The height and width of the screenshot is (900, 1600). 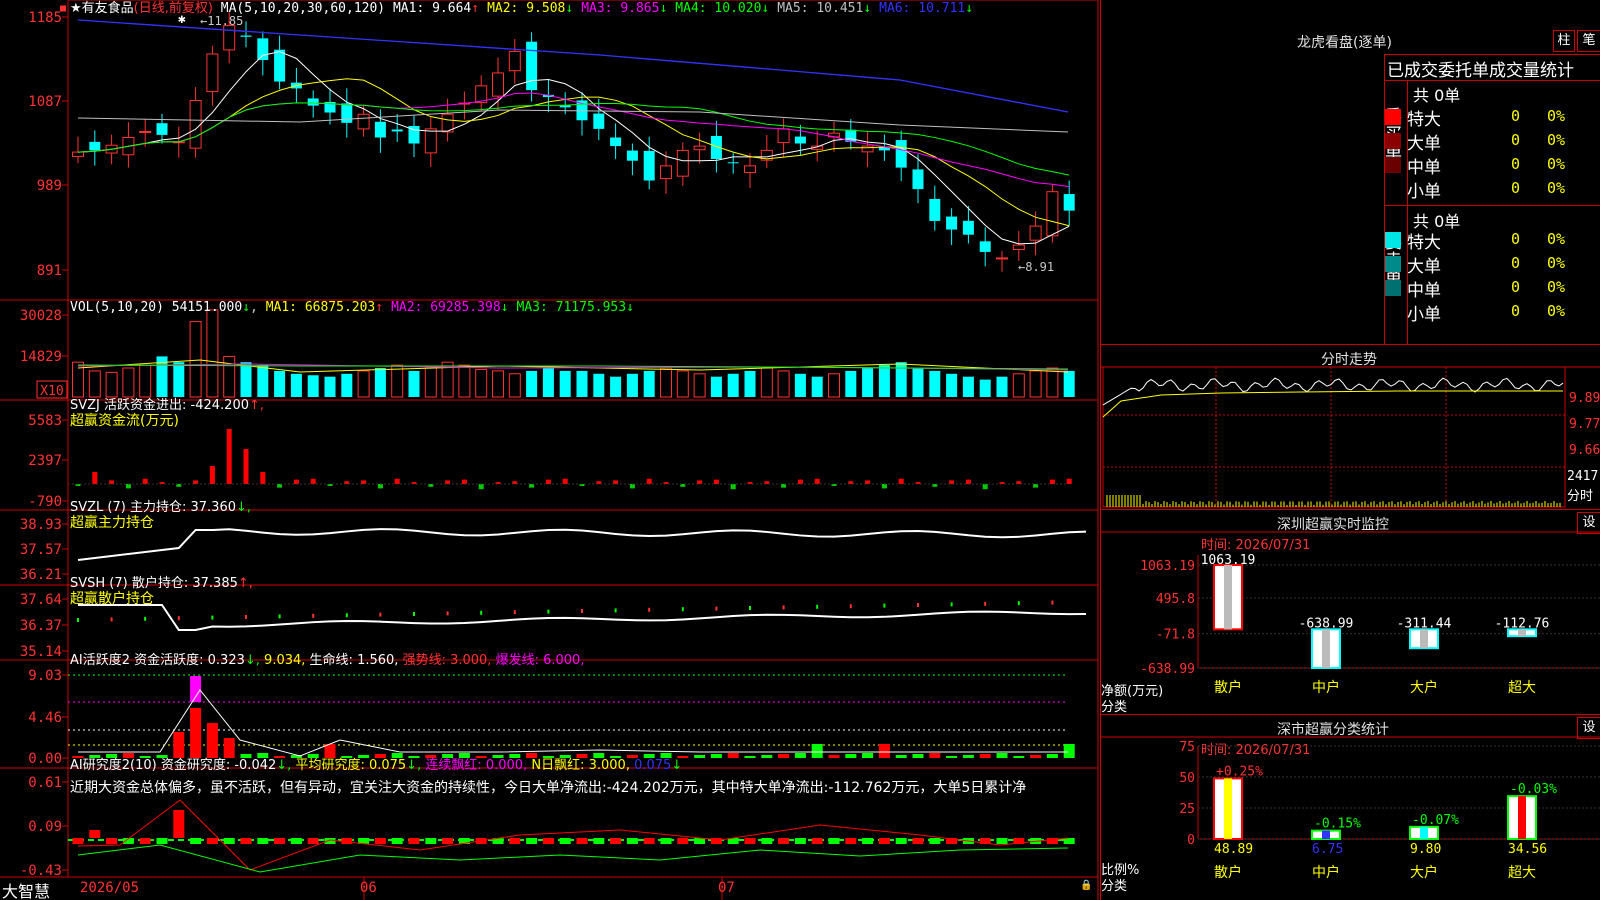 I want to click on monitor-xlabel: 分类, so click(x=1114, y=707).